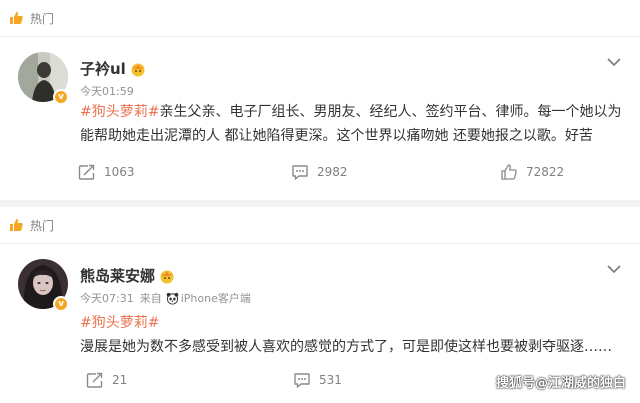  I want to click on watermark: 搜狐号@江湖威的独白, so click(560, 383).